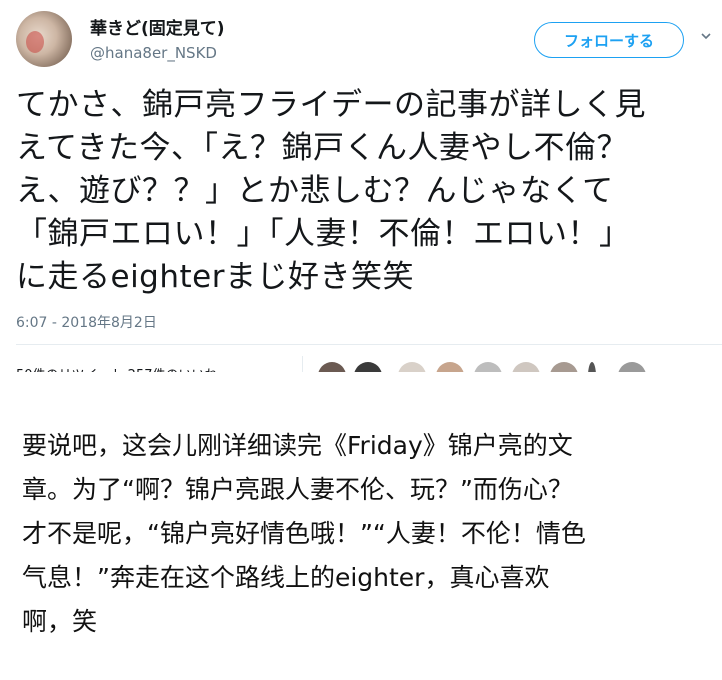  I want to click on liker-avatars, so click(488, 367).